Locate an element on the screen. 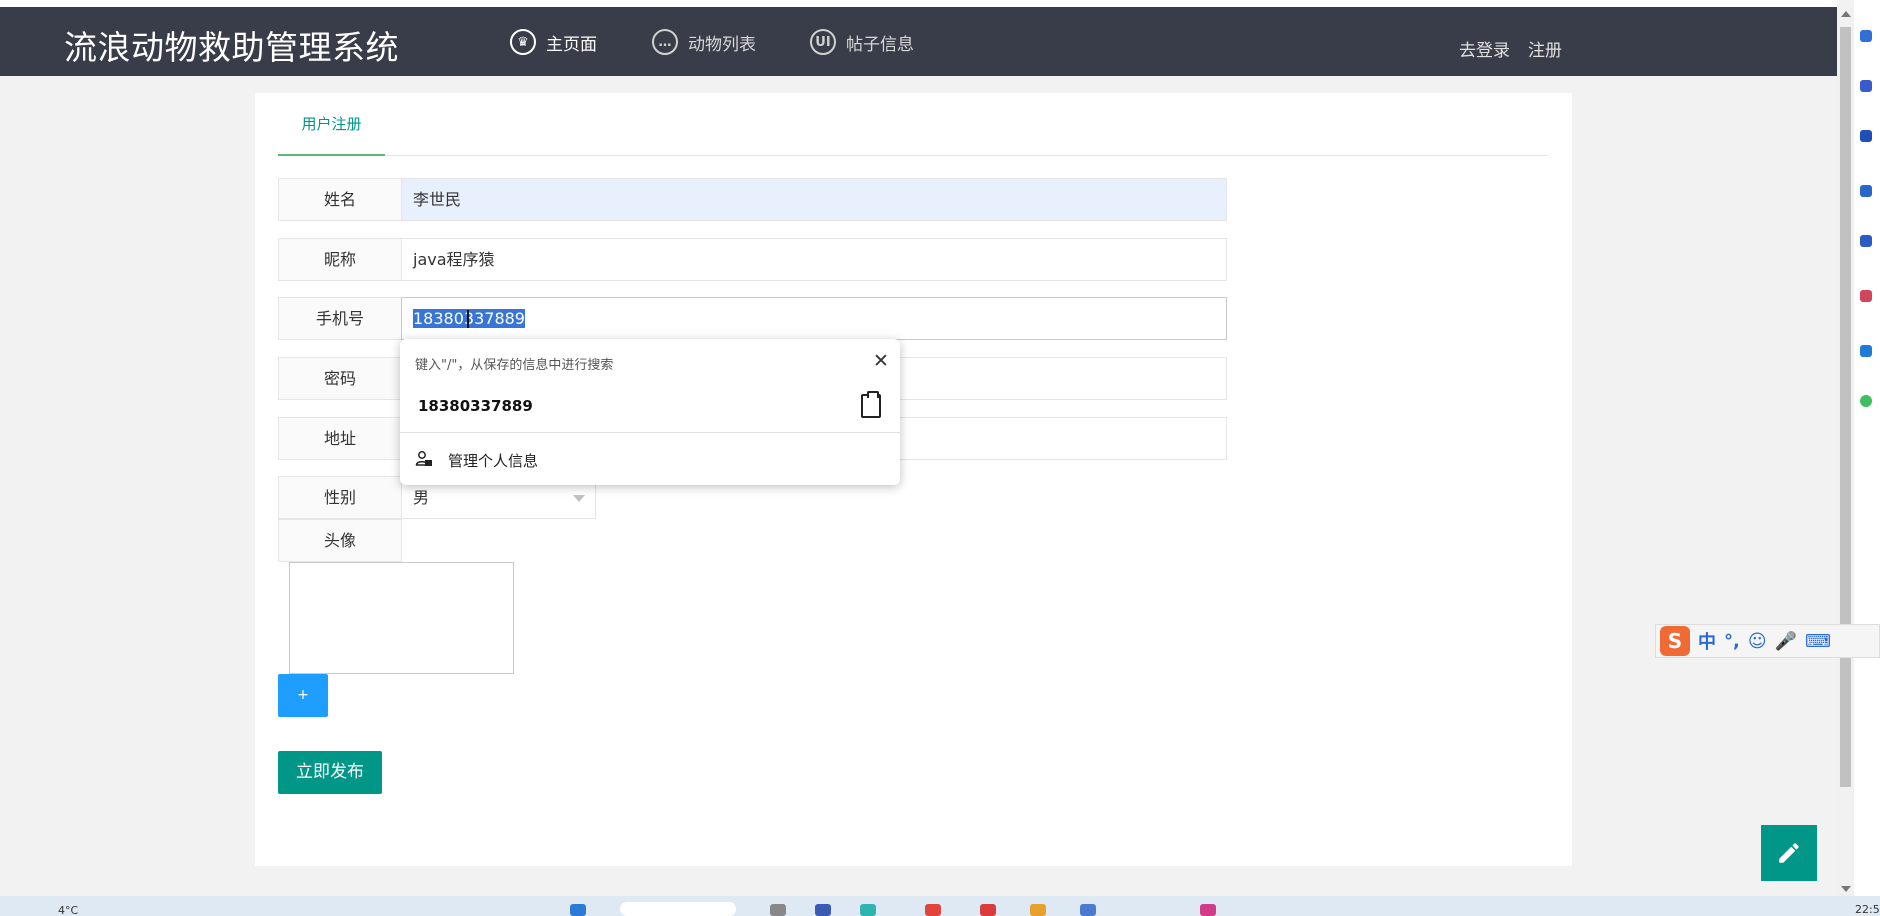 Image resolution: width=1880 pixels, height=916 pixels. name-input: 李世民 is located at coordinates (814, 199).